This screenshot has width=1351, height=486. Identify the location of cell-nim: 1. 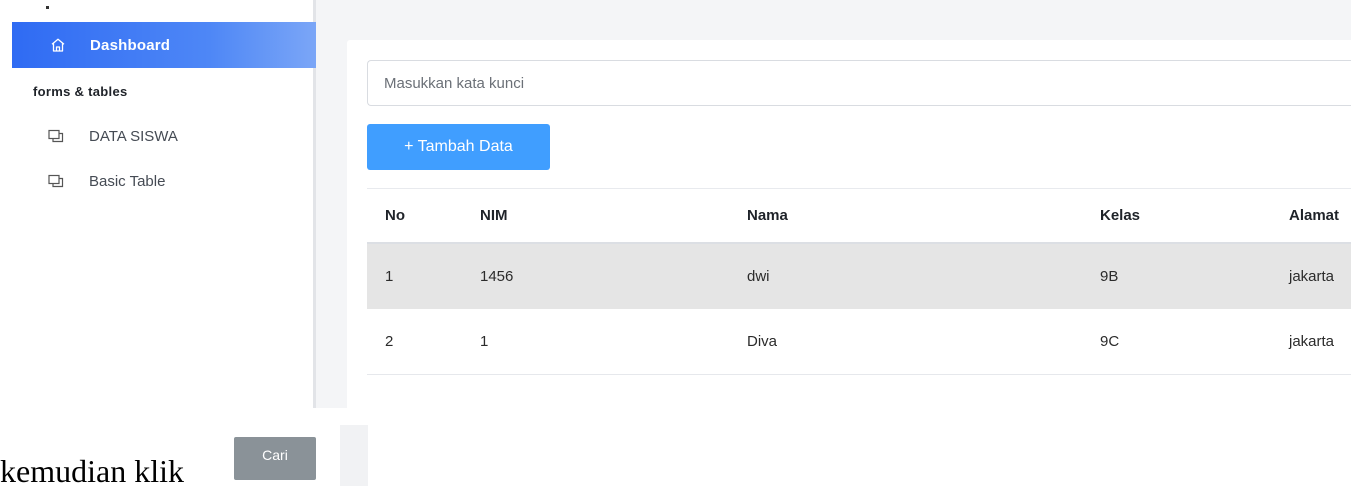
(595, 341).